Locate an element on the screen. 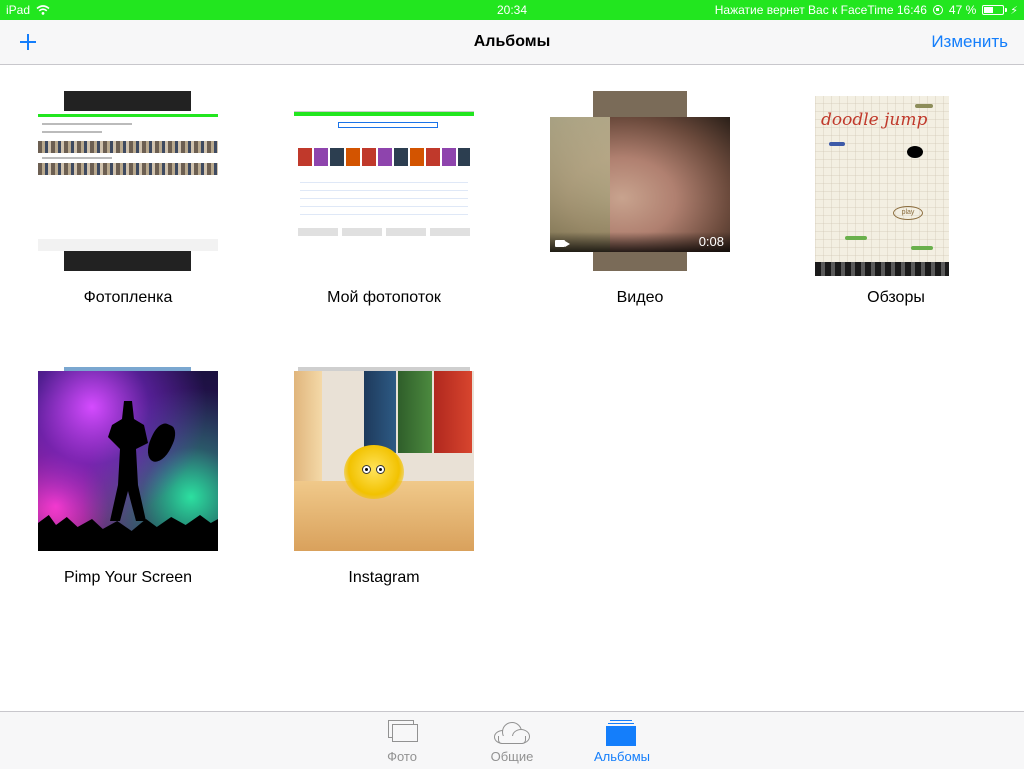 Image resolution: width=1024 pixels, height=769 pixels. battery-icon is located at coordinates (995, 10).